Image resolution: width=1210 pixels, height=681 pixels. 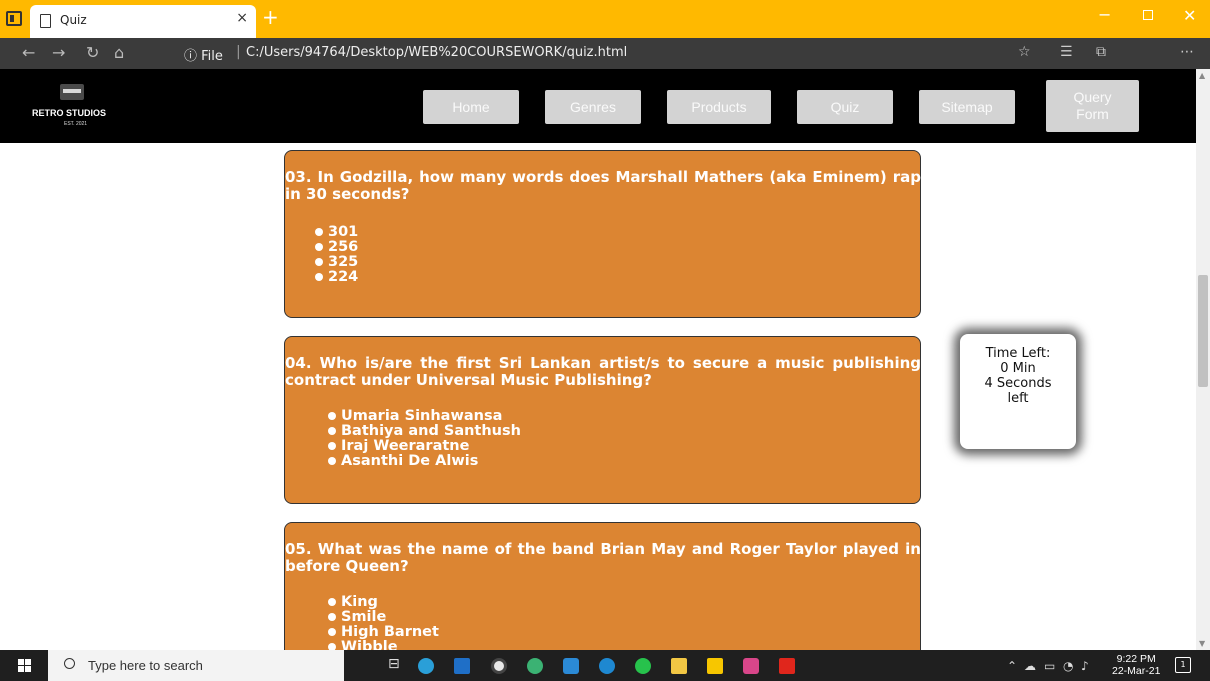 What do you see at coordinates (143, 21) in the screenshot?
I see `browser-tab: Quiz ×` at bounding box center [143, 21].